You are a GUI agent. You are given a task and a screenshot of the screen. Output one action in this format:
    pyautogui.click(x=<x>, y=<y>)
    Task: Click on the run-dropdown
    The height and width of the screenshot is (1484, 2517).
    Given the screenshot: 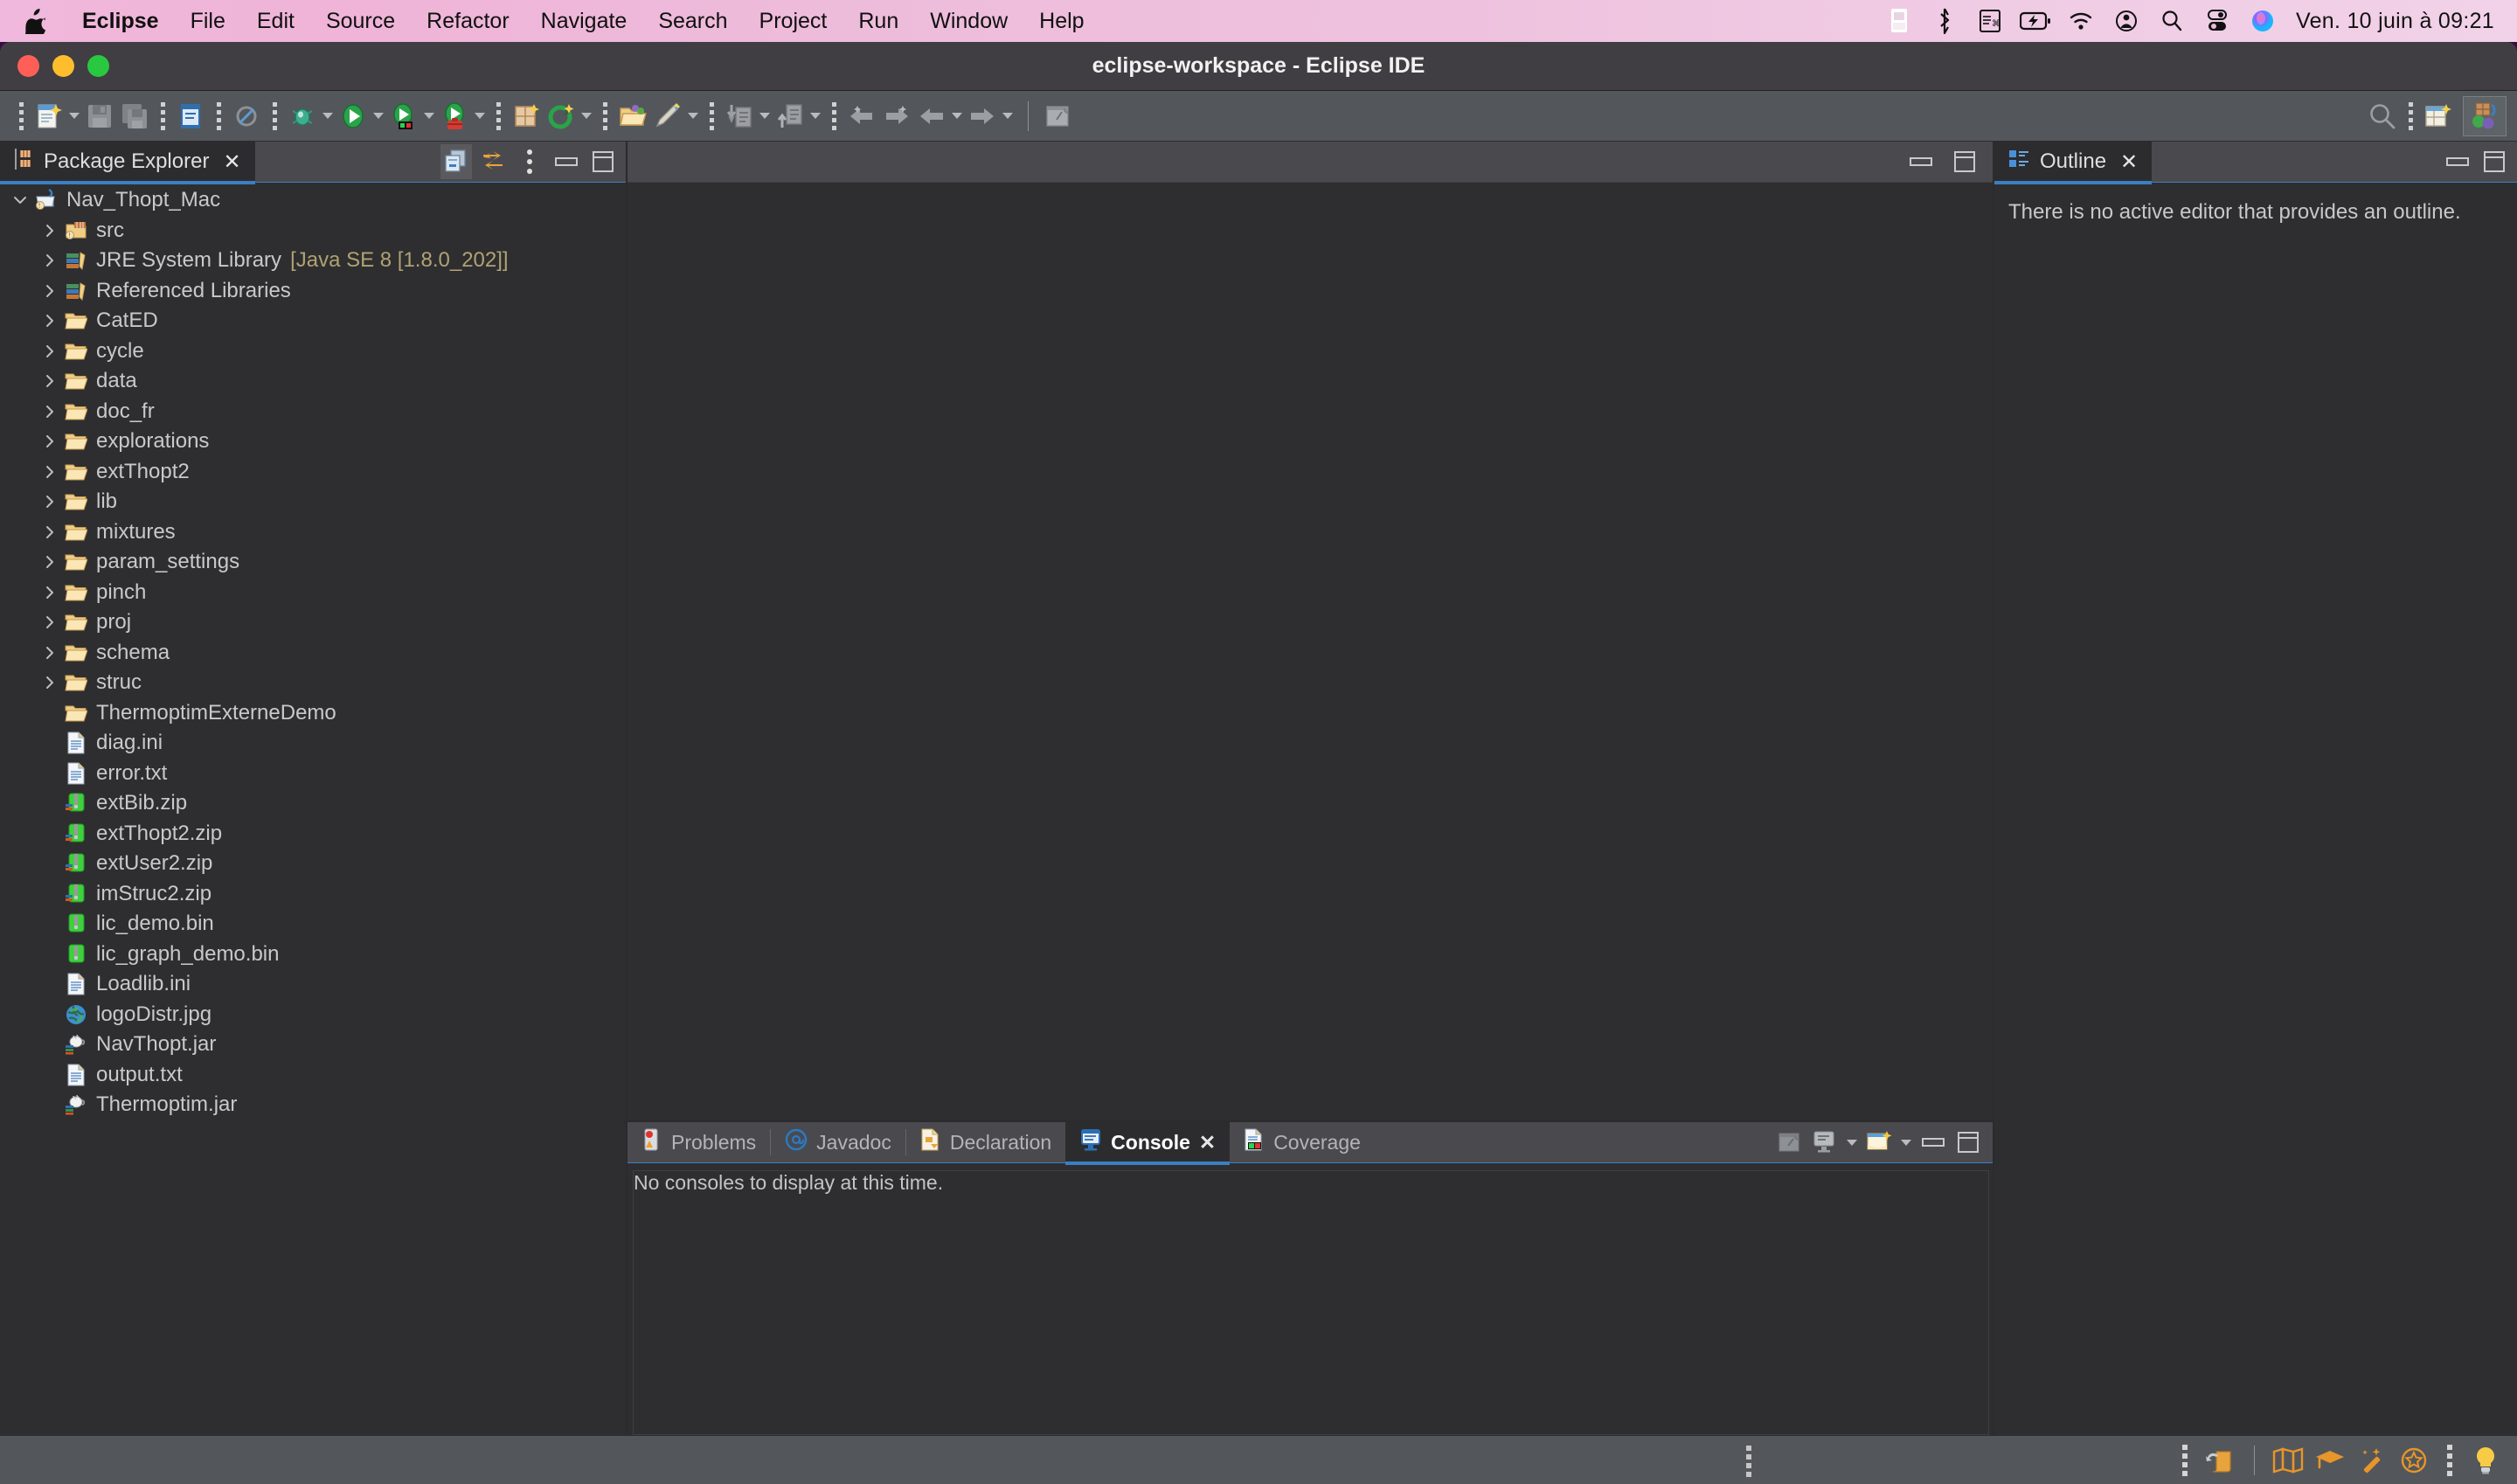 What is the action you would take?
    pyautogui.click(x=378, y=116)
    